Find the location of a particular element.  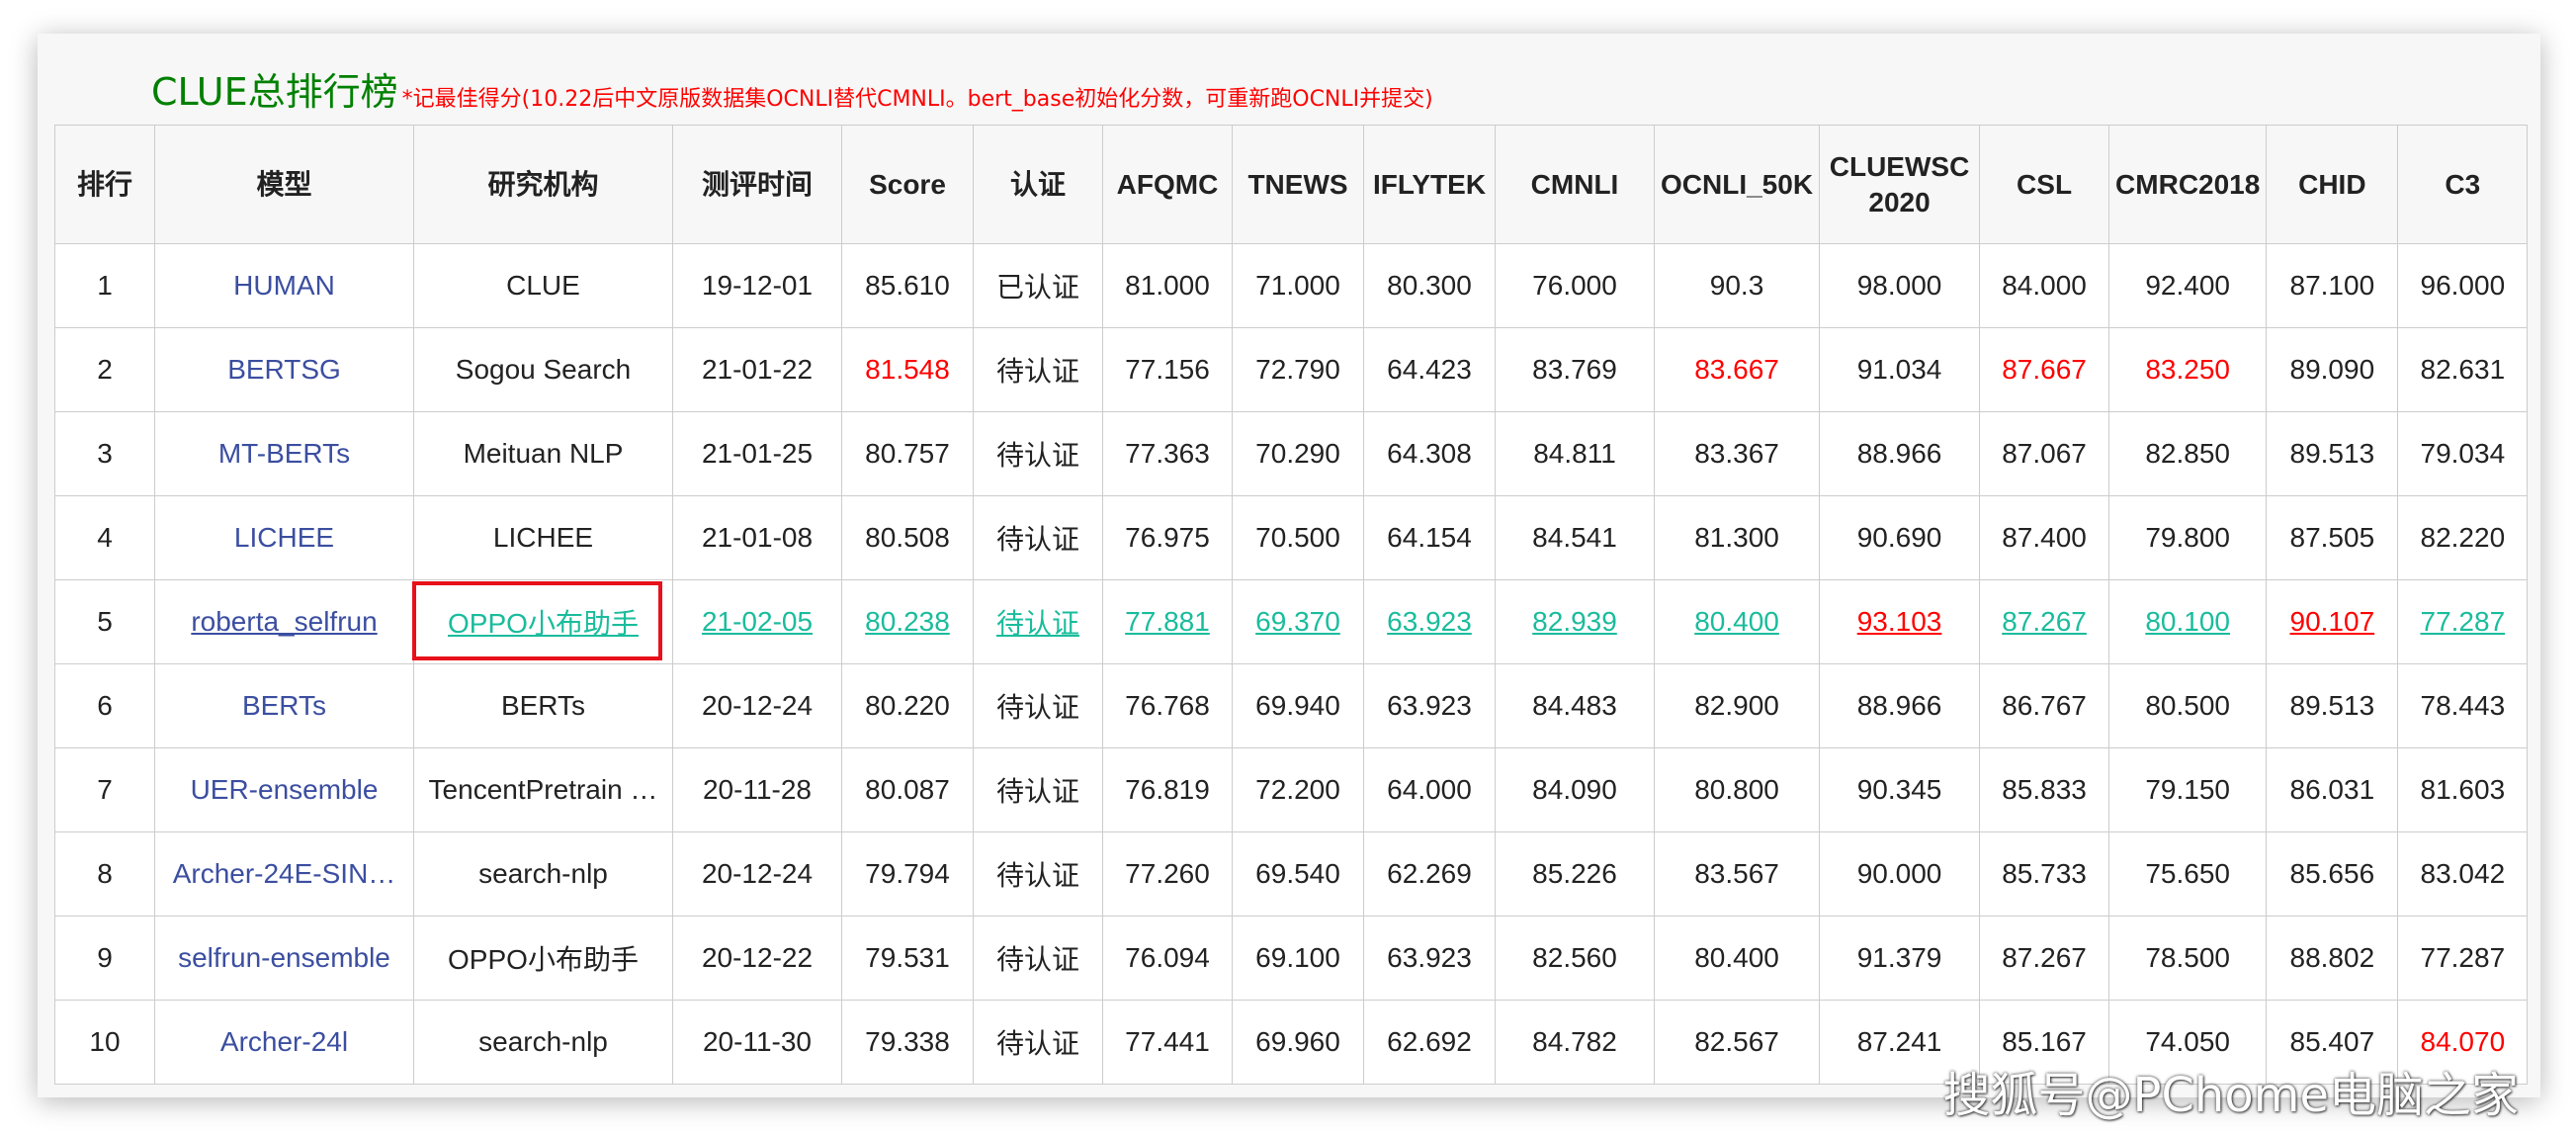

cell-score: 80.757 is located at coordinates (907, 453).